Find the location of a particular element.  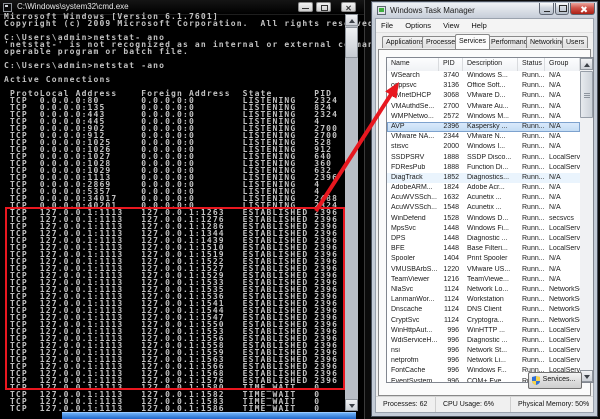

service-row: TeamViewer 1216 TeamViewe... Runn... N/A is located at coordinates (483, 280).